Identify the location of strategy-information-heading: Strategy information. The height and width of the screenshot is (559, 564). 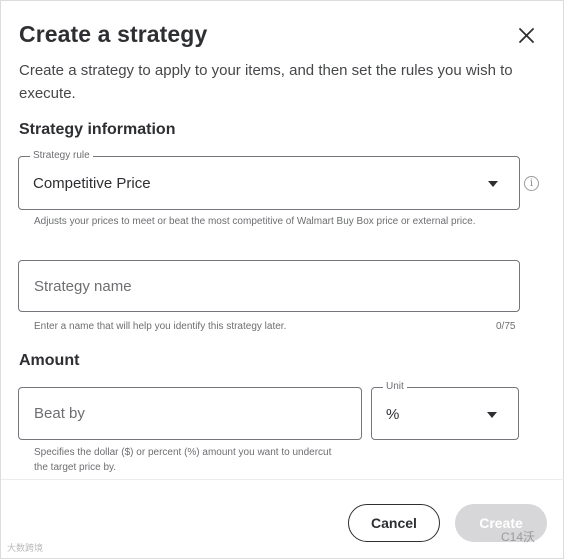
(97, 129).